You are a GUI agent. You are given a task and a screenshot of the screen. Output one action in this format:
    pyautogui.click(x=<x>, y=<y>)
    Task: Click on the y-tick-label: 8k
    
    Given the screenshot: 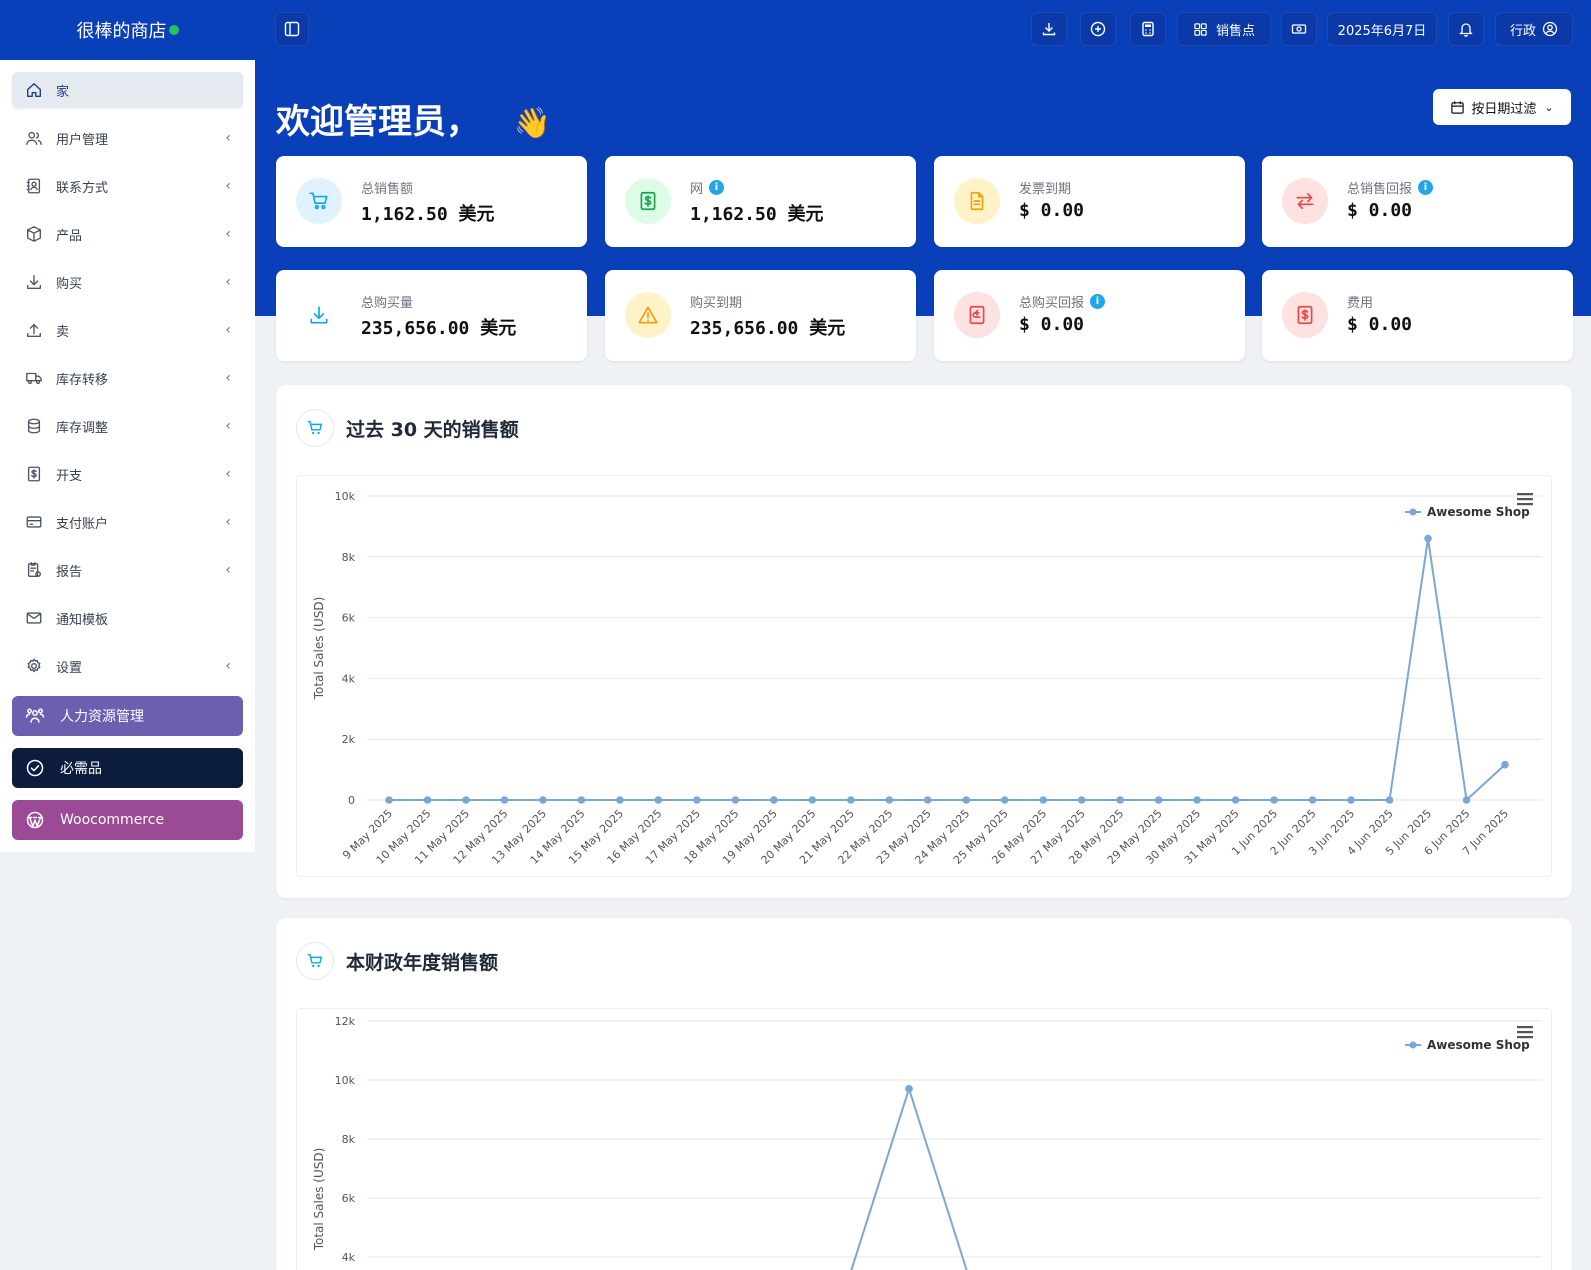 What is the action you would take?
    pyautogui.click(x=349, y=557)
    